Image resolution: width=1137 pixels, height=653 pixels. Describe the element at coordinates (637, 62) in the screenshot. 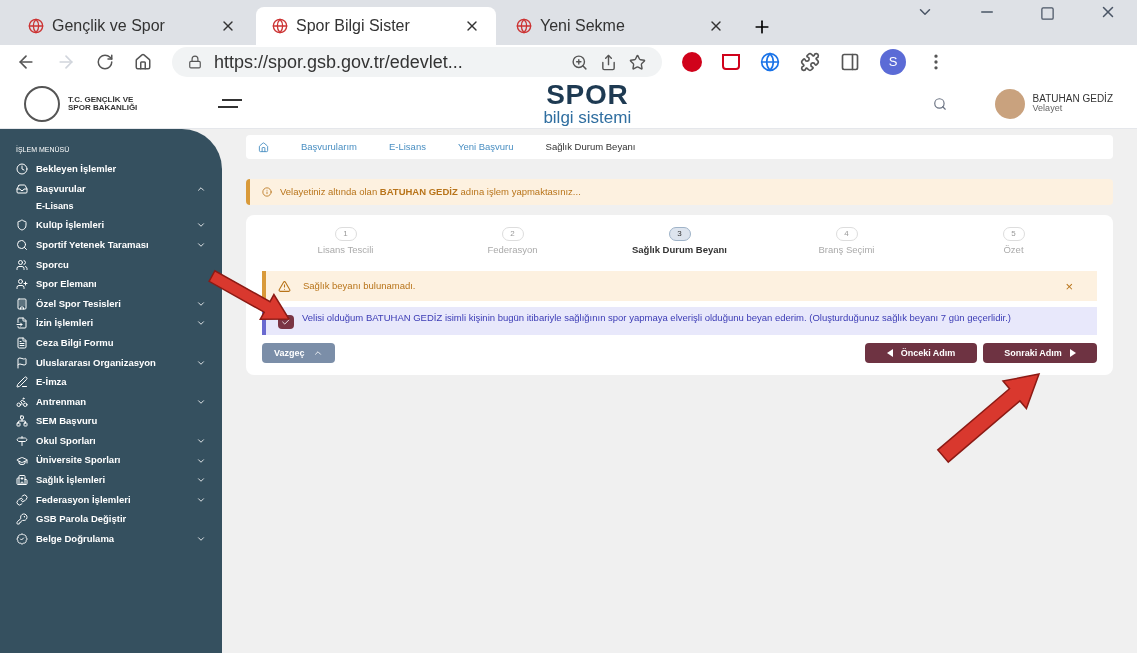

I see `star-icon` at that location.